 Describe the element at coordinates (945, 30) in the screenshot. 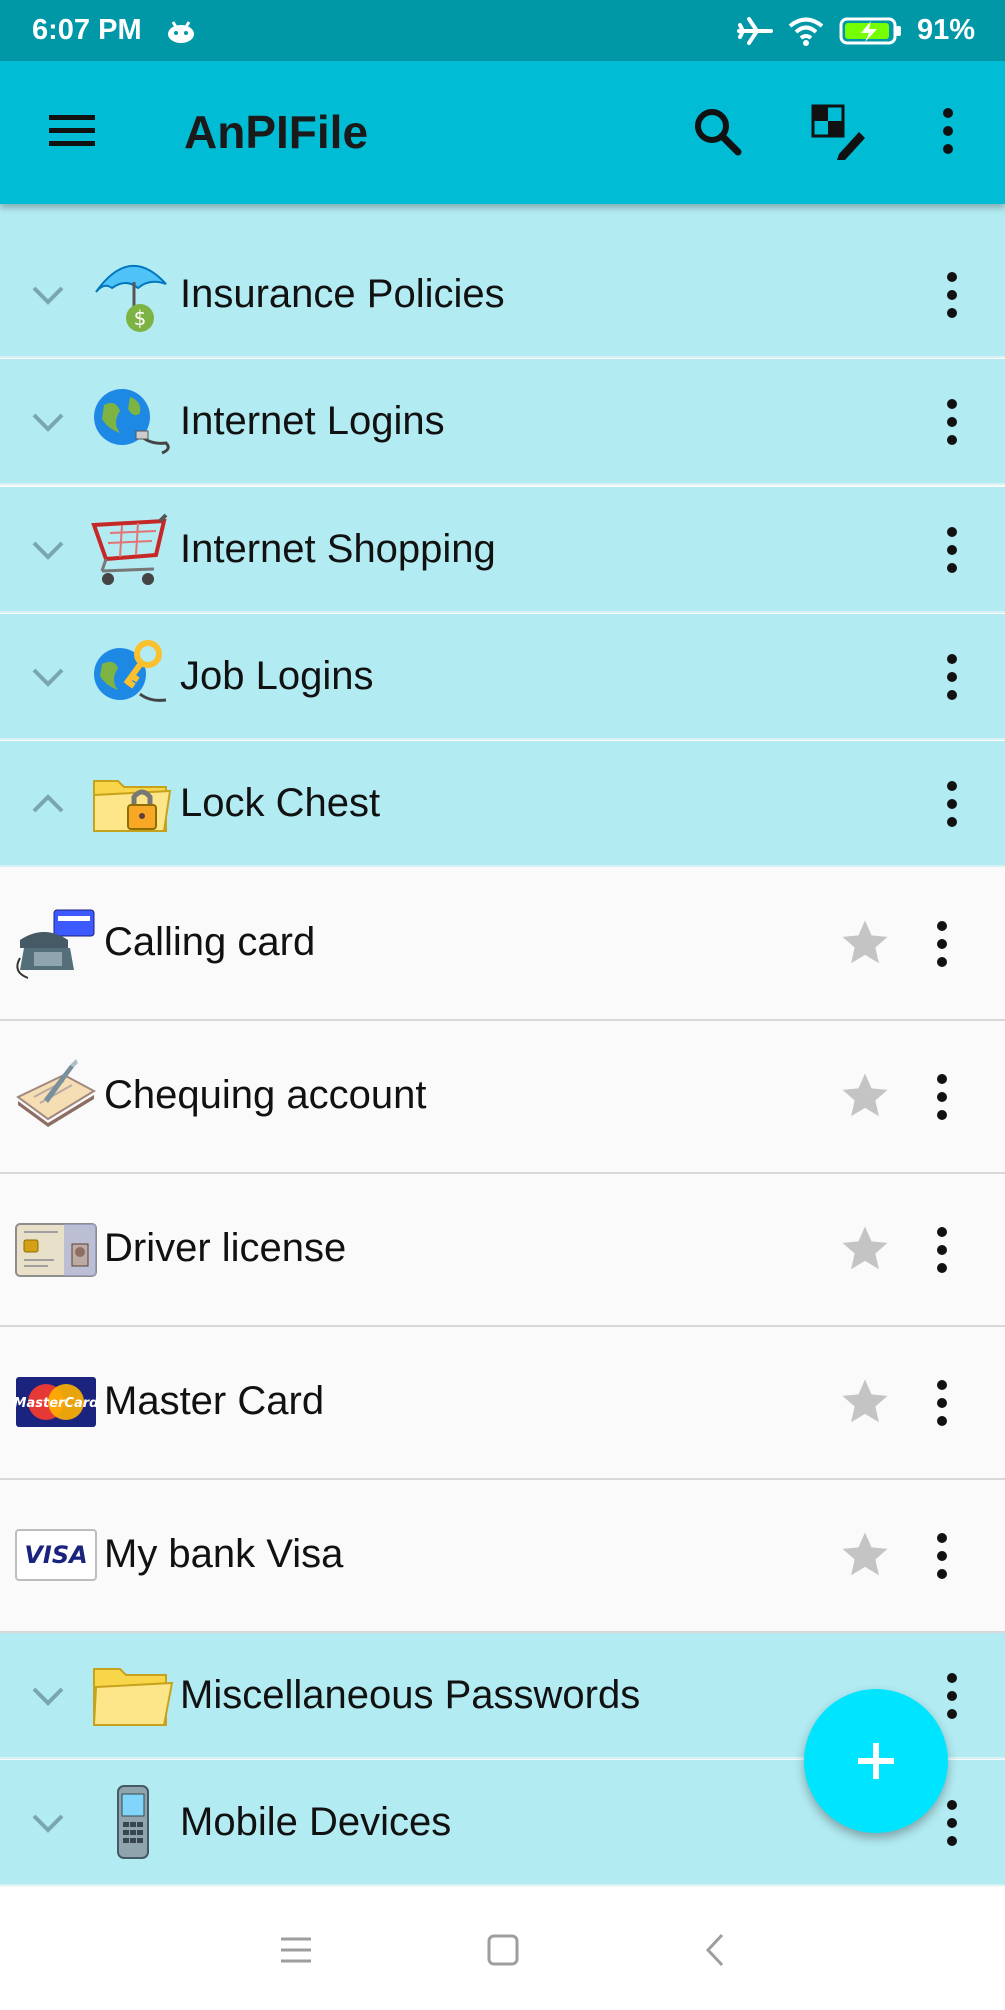

I see `battery-percent: 91%` at that location.